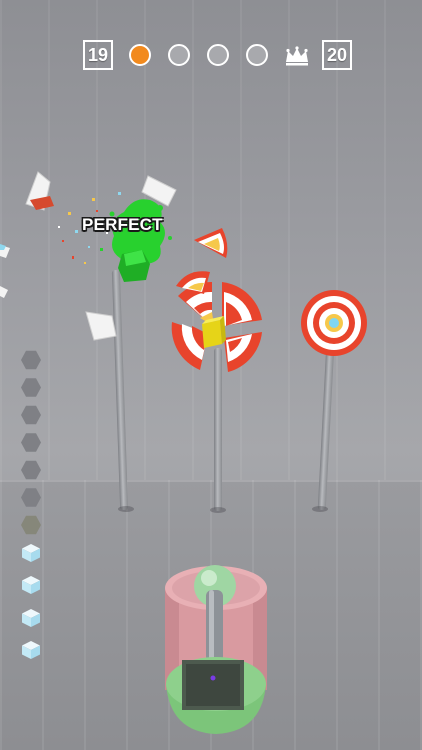 Image resolution: width=422 pixels, height=750 pixels. What do you see at coordinates (216, 695) in the screenshot?
I see `launcher-base` at bounding box center [216, 695].